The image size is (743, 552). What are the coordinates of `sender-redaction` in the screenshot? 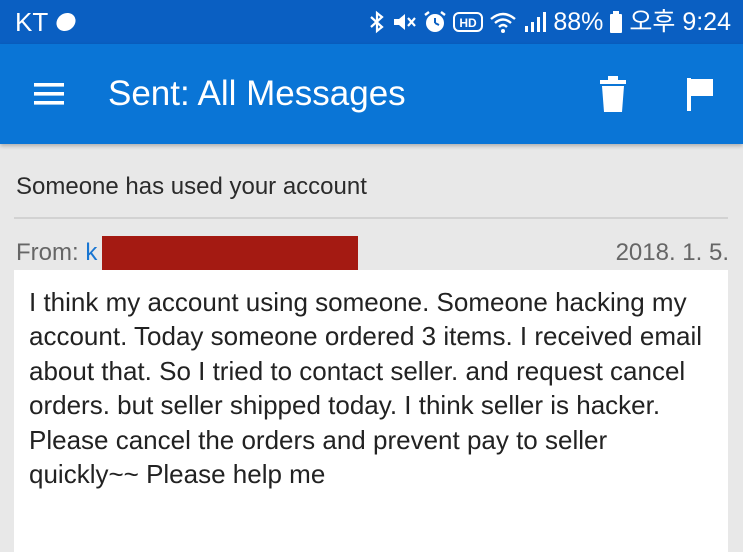 It's located at (230, 254).